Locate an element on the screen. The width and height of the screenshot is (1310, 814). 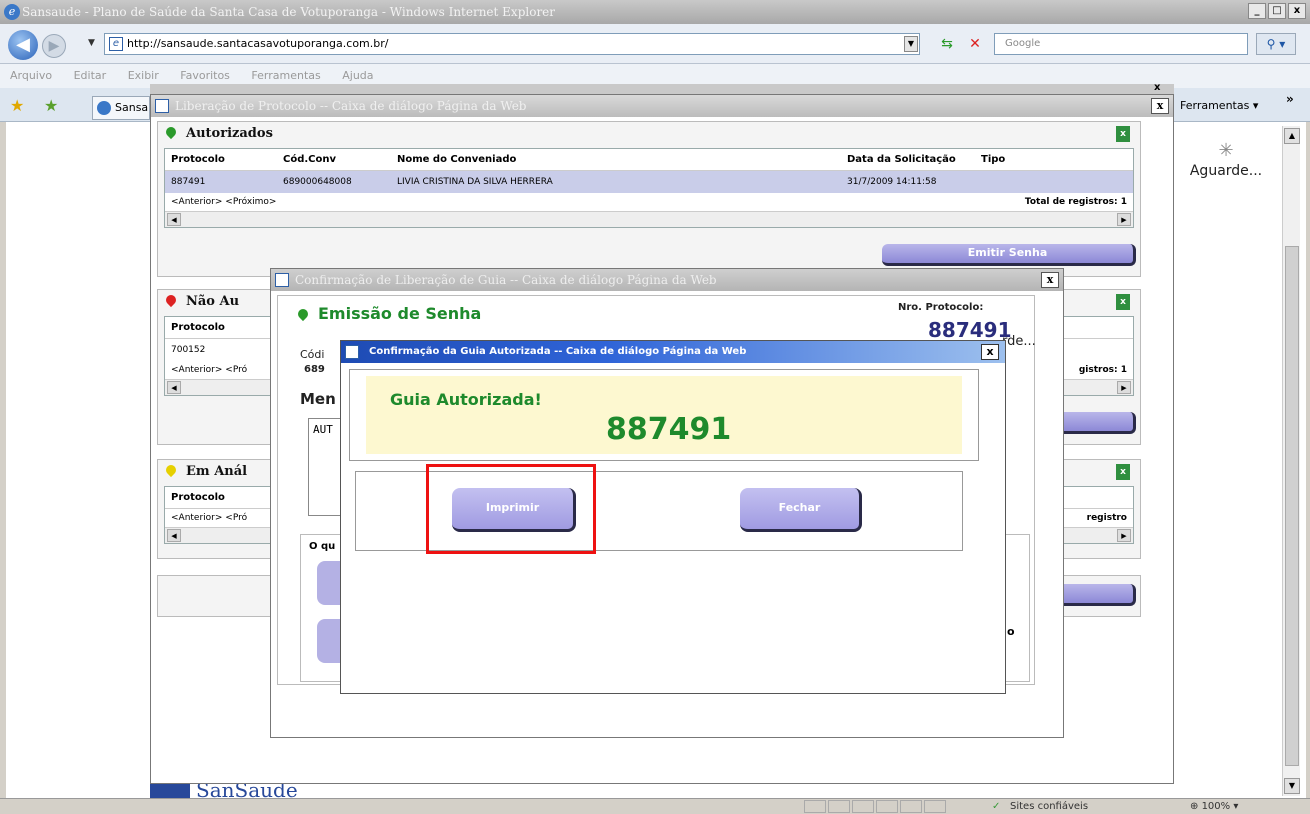
menu-ferramentas: Ferramentas is located at coordinates (285, 75).